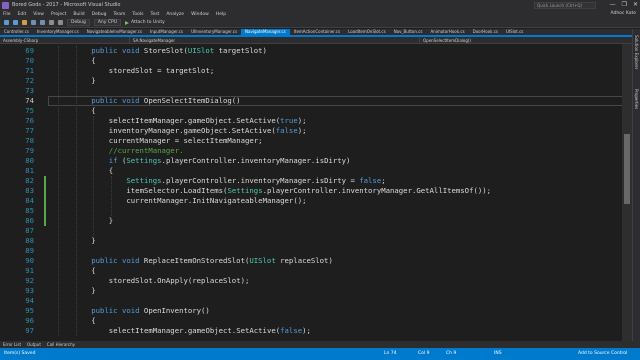  What do you see at coordinates (196, 260) in the screenshot?
I see `code-token: ReplaceItemOnStoredSlot(` at bounding box center [196, 260].